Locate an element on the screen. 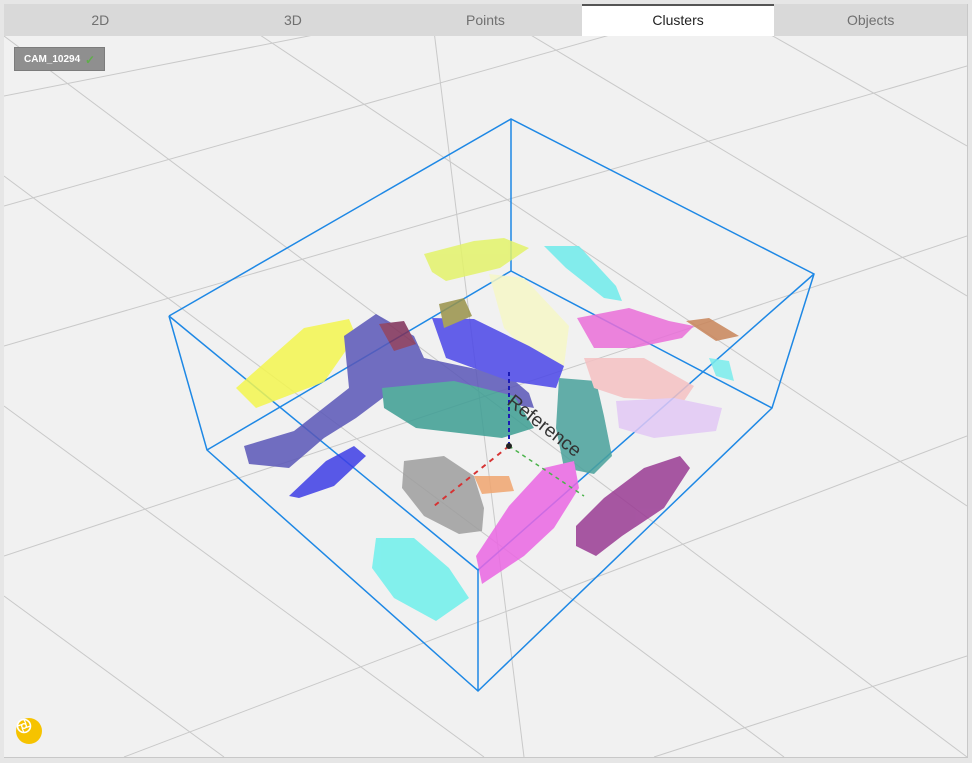 The width and height of the screenshot is (972, 763). cluster-yellow-green is located at coordinates (476, 259).